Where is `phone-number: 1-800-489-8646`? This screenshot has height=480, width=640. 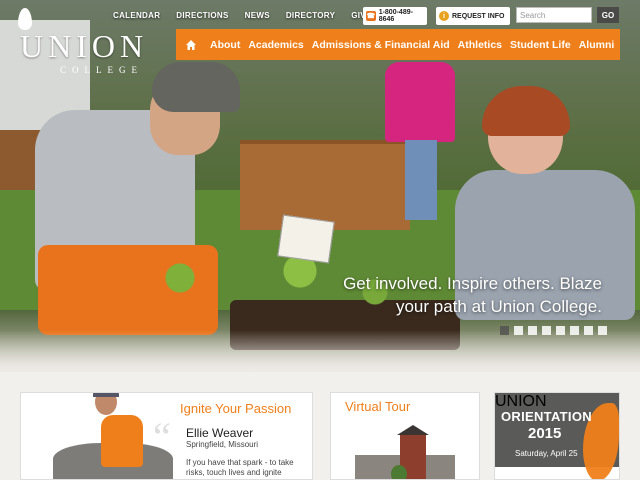 phone-number: 1-800-489-8646 is located at coordinates (395, 16).